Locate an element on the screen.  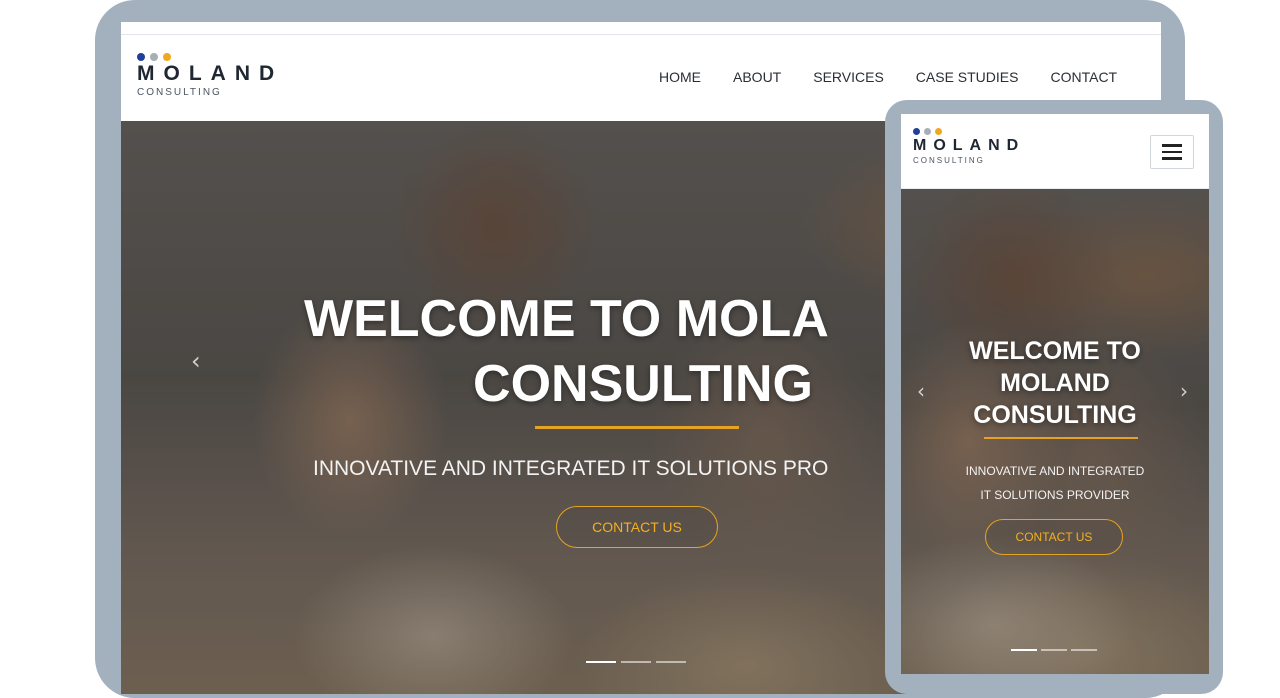
mobile-hero-title-line1: WELCOME TO is located at coordinates (1055, 351).